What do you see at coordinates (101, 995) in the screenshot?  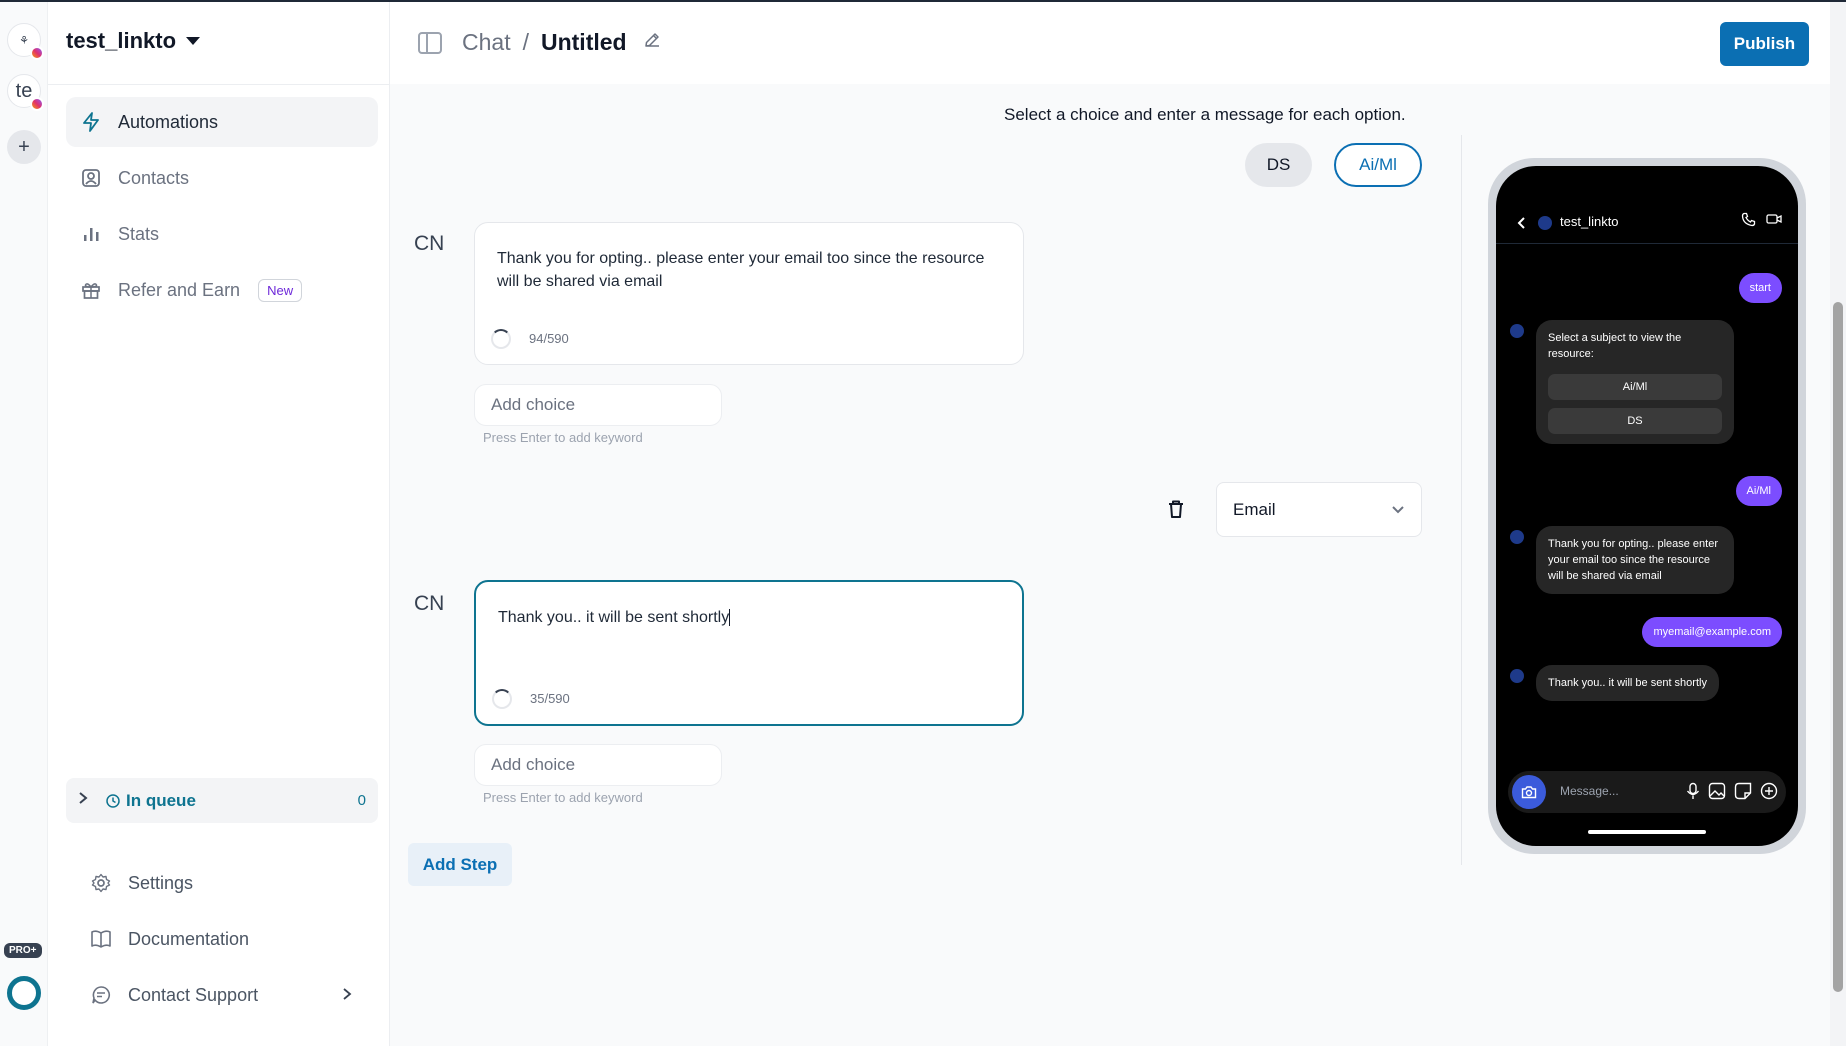 I see `chat-support-icon` at bounding box center [101, 995].